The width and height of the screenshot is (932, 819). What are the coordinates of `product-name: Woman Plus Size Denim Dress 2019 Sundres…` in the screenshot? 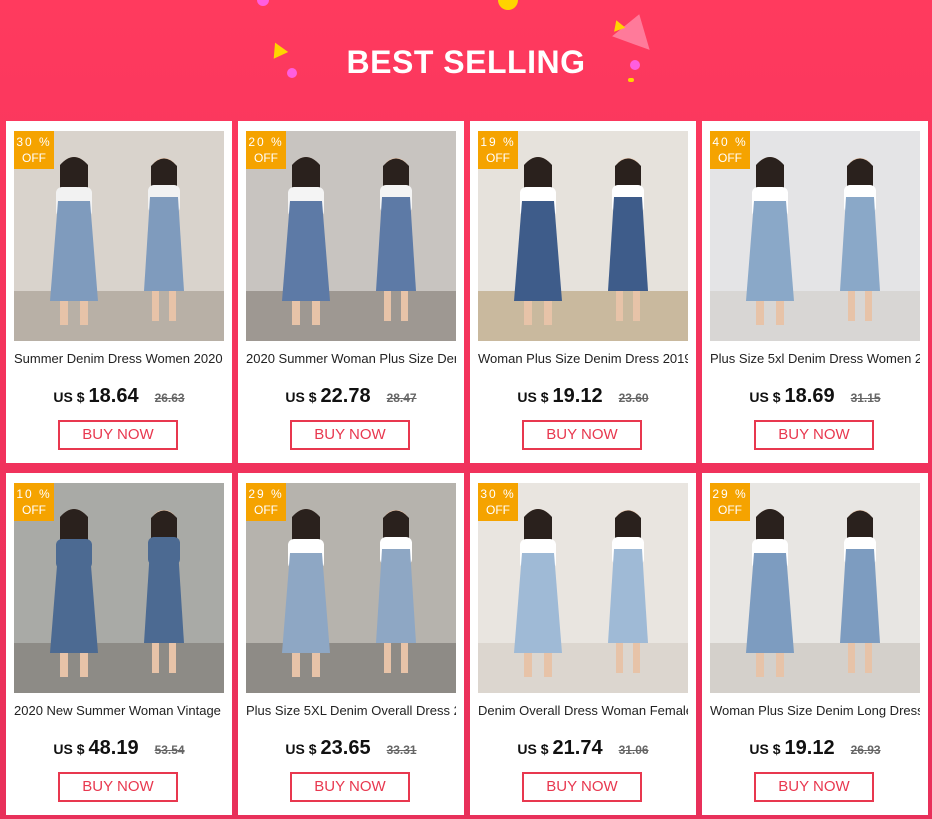 It's located at (583, 359).